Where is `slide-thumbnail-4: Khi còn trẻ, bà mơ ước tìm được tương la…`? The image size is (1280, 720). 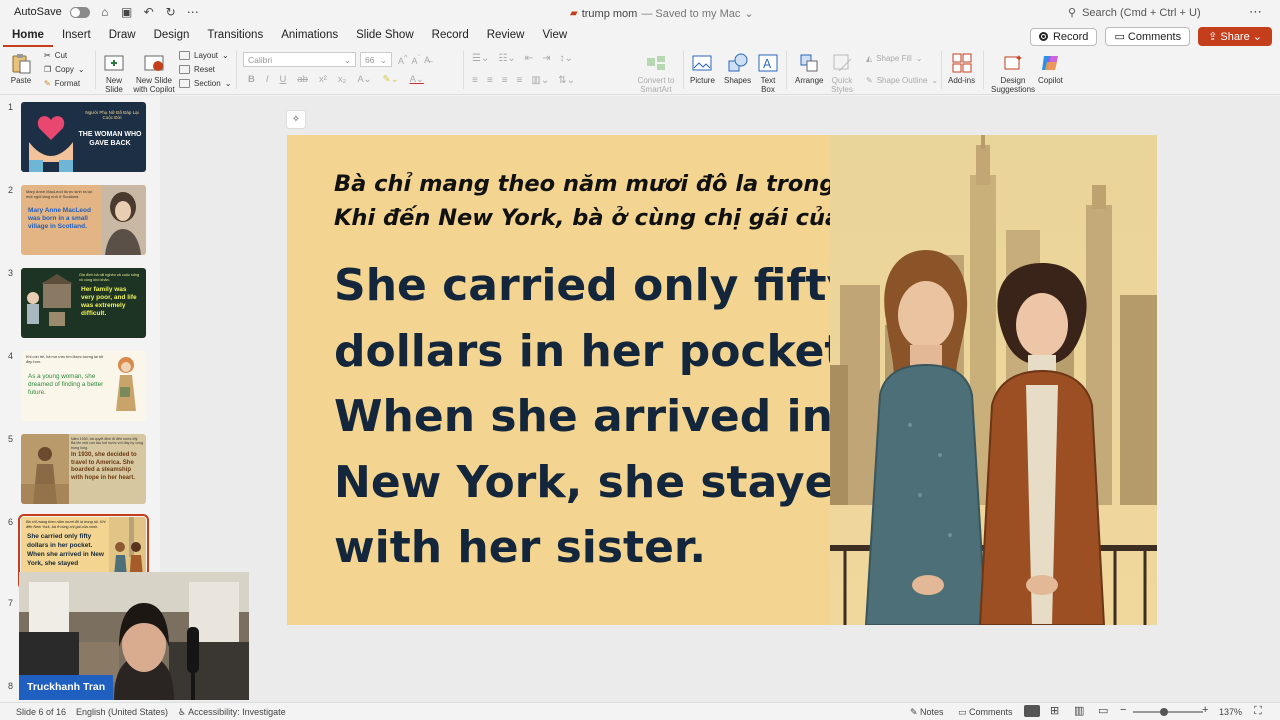
slide-thumbnail-4: Khi còn trẻ, bà mơ ước tìm được tương la… is located at coordinates (83, 386).